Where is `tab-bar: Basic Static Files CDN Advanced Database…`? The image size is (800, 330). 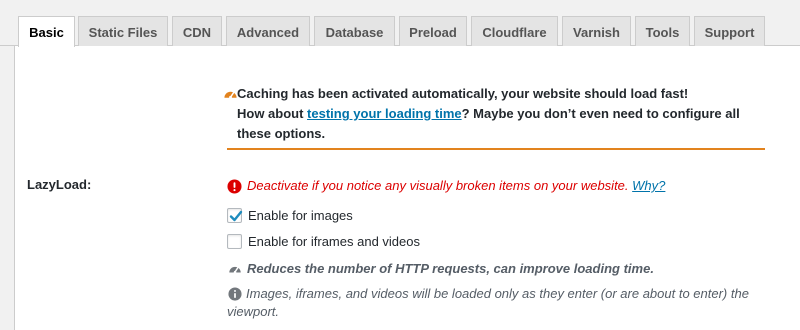 tab-bar: Basic Static Files CDN Advanced Database… is located at coordinates (400, 23).